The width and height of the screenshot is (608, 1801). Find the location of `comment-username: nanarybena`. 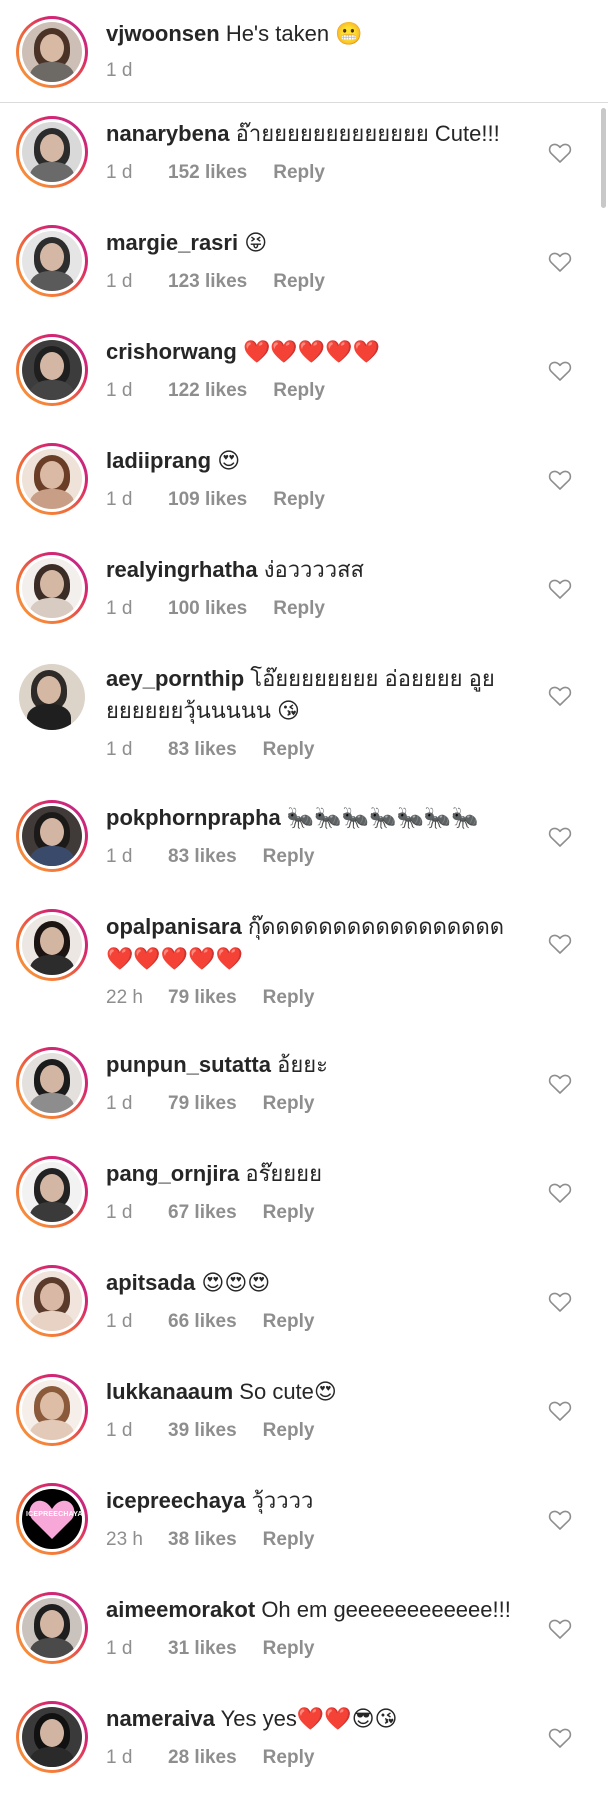

comment-username: nanarybena is located at coordinates (168, 133).